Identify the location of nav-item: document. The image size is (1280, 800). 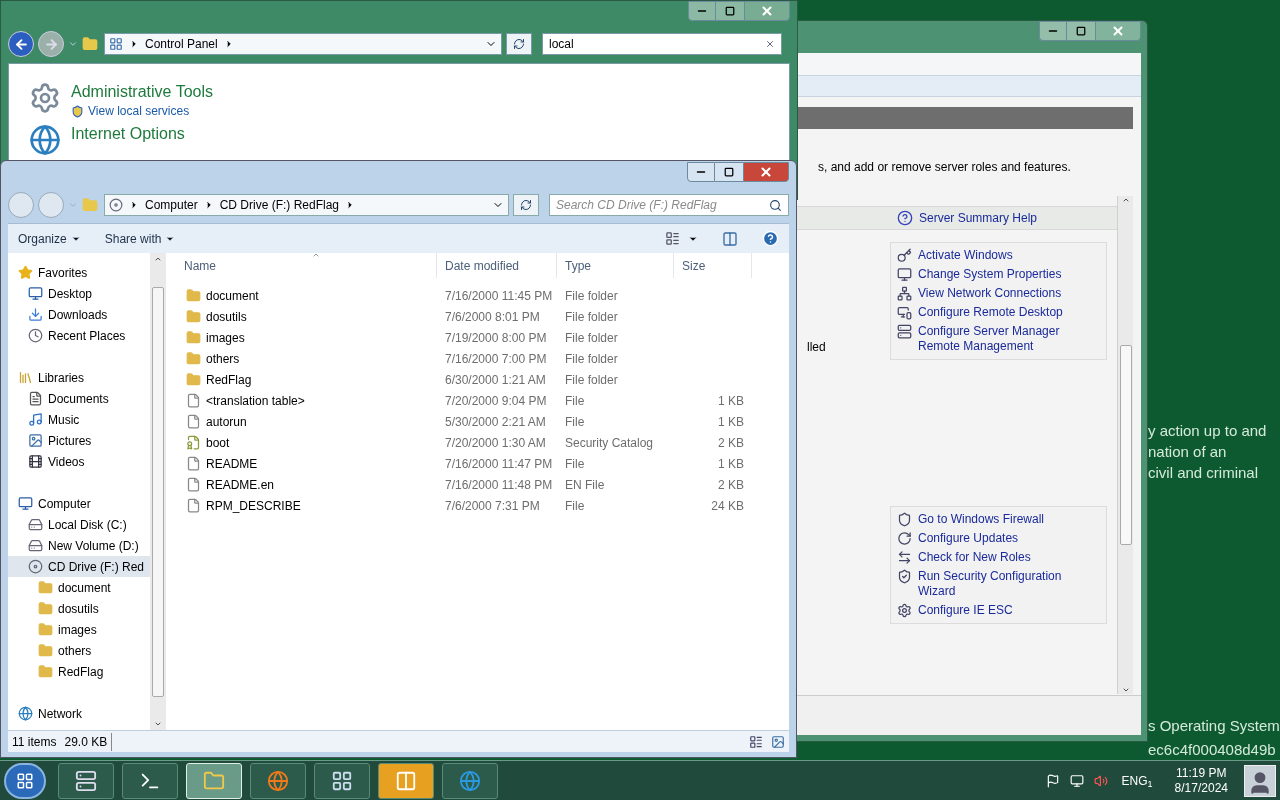
(79, 587).